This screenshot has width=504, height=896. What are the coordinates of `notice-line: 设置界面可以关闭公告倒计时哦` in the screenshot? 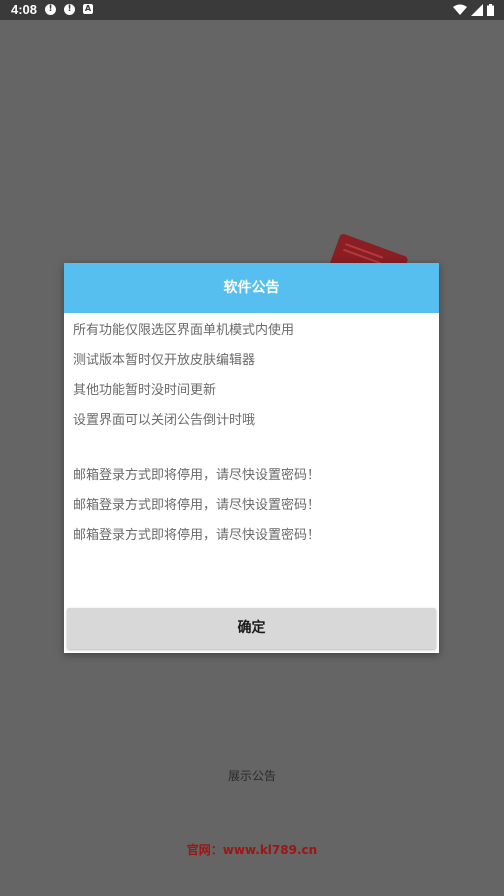 It's located at (164, 420).